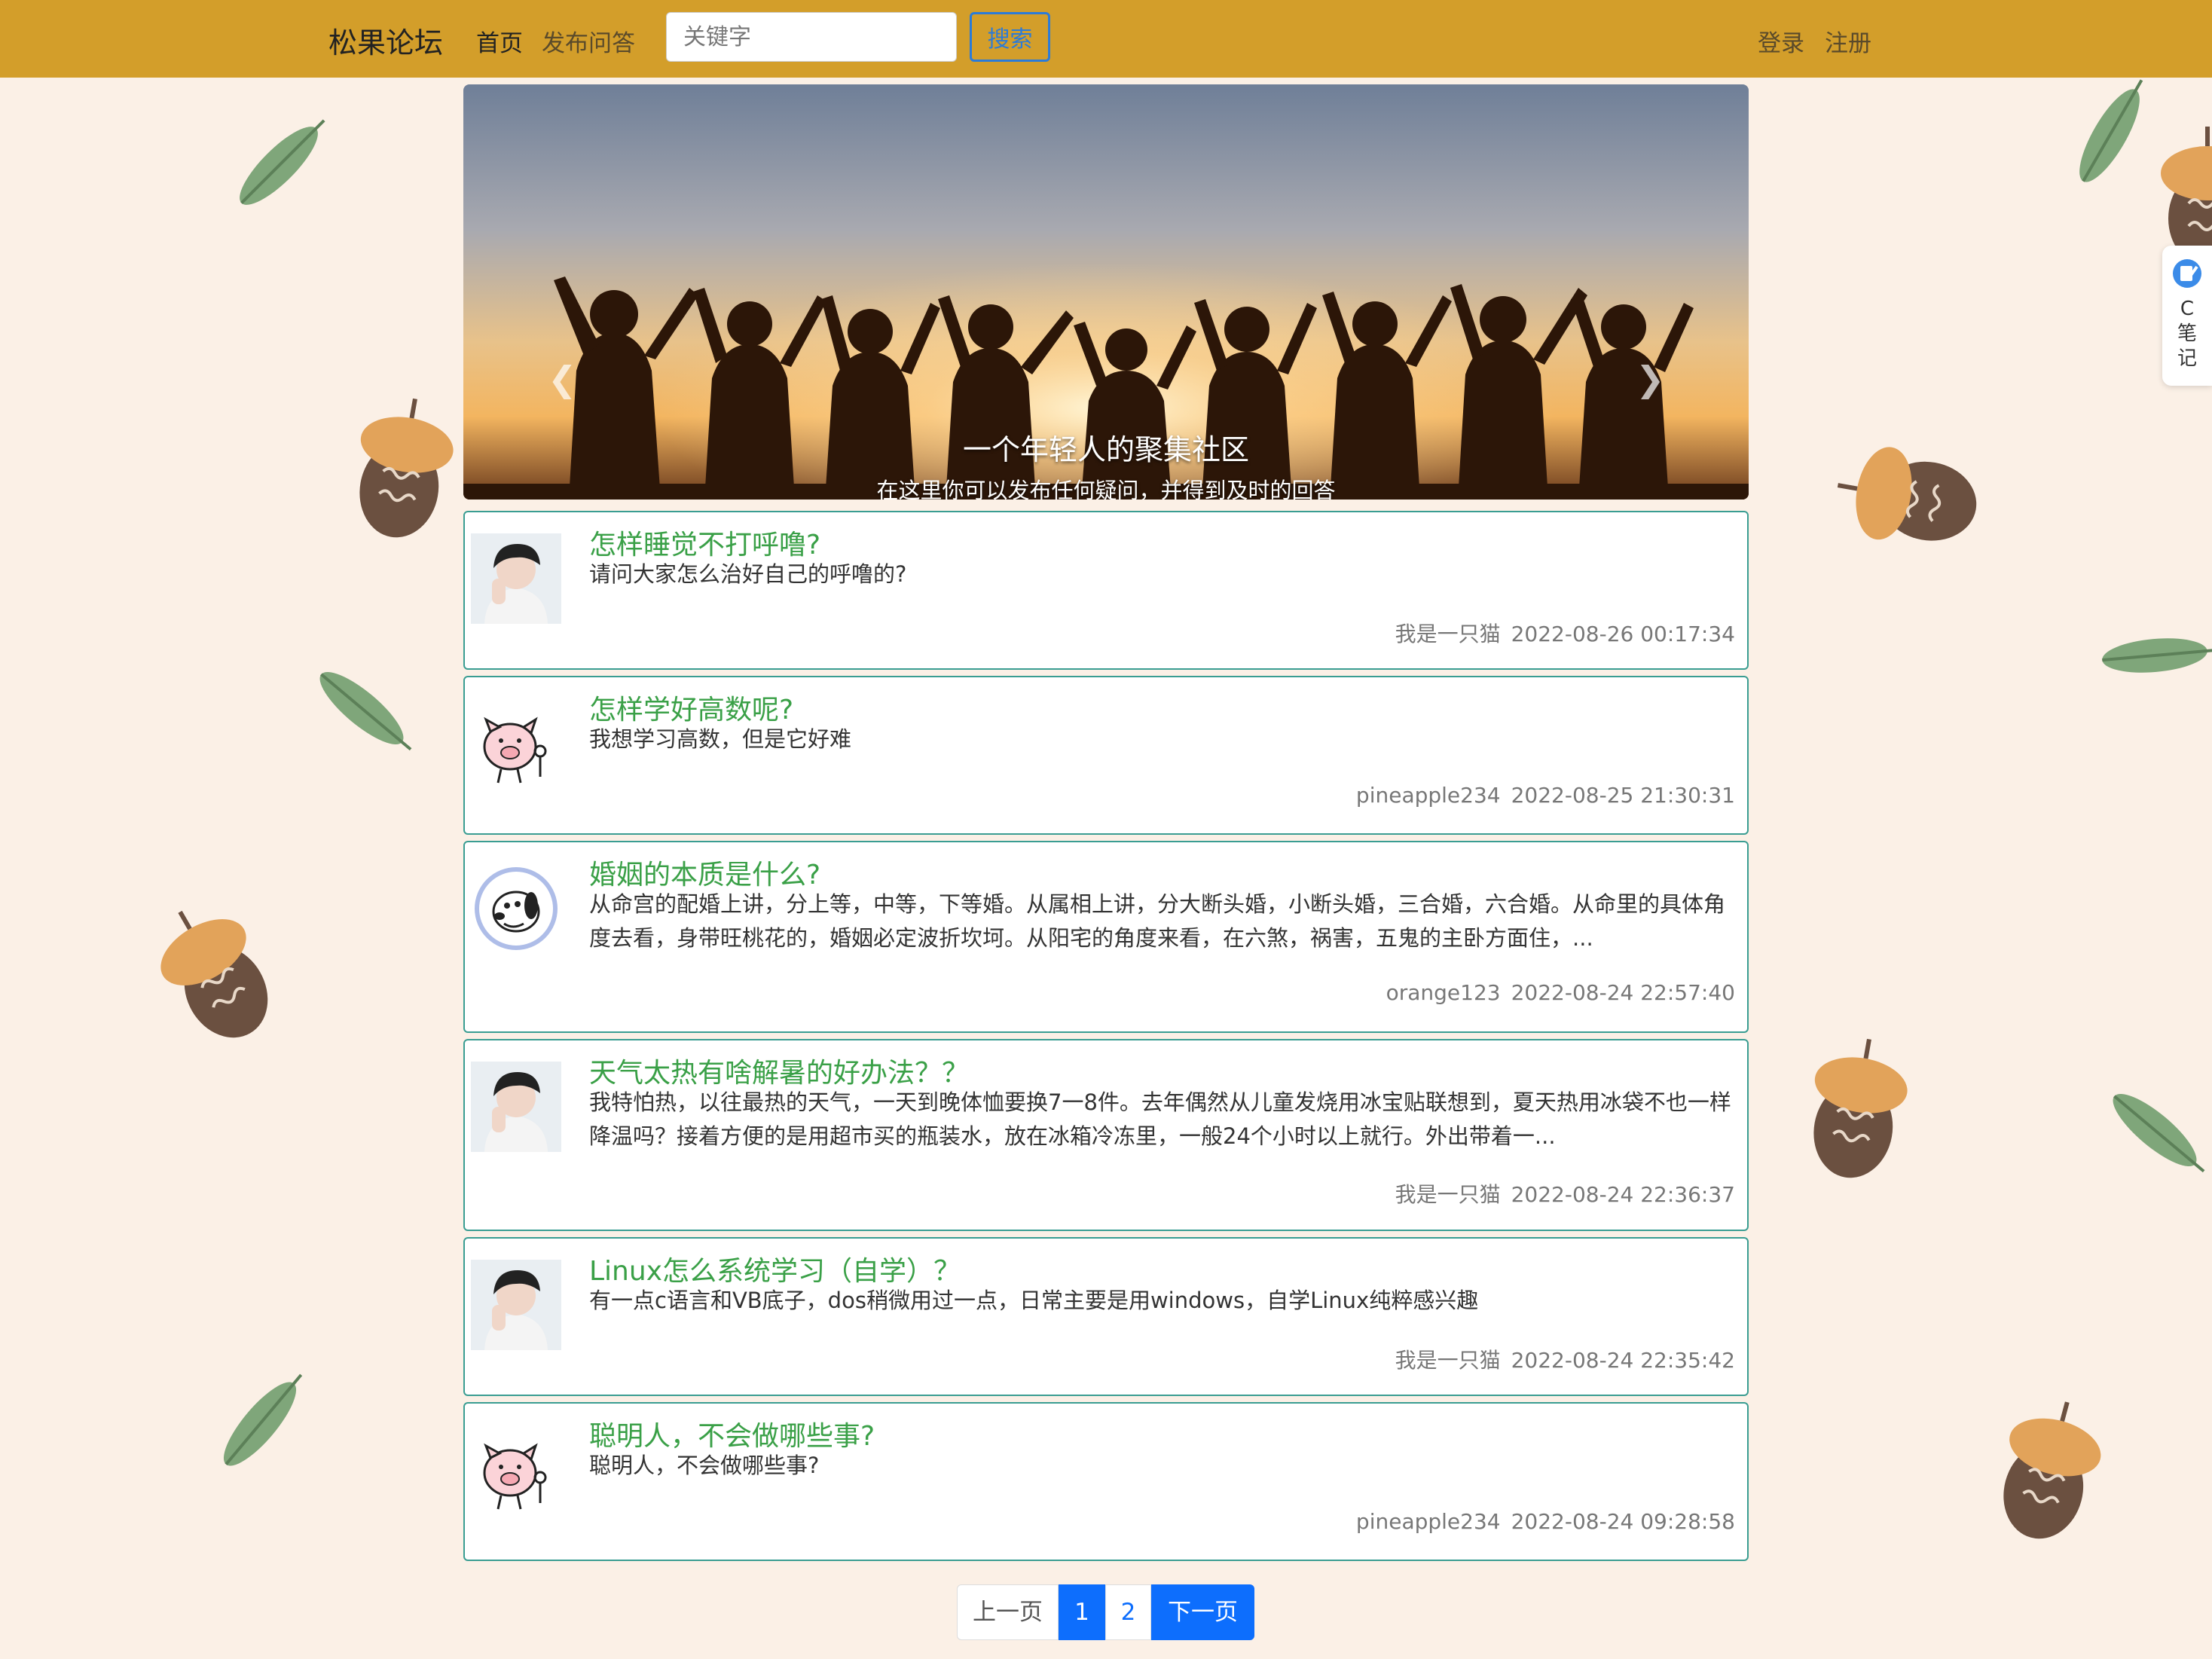 This screenshot has height=1659, width=2212. I want to click on search-input, so click(811, 37).